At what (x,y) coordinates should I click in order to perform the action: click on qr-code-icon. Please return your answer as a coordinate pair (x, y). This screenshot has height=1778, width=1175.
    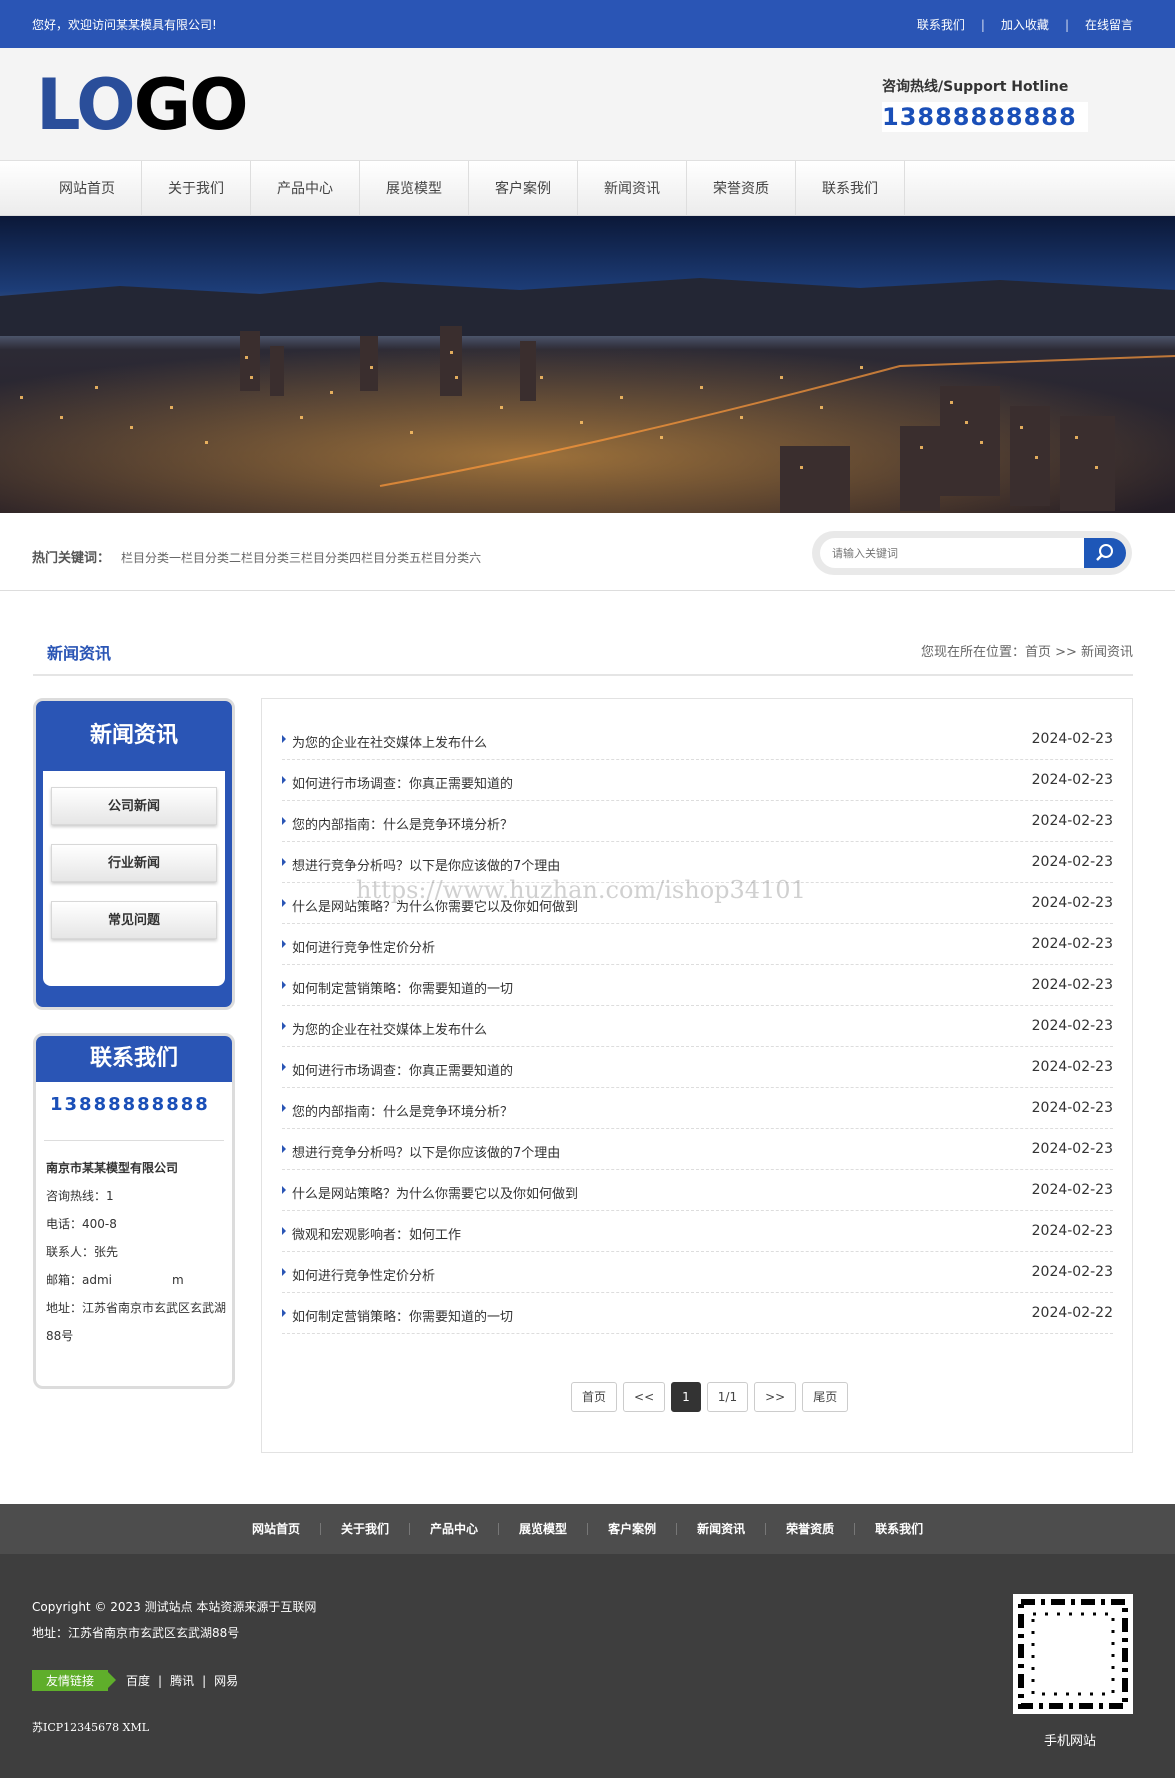
    Looking at the image, I should click on (1073, 1654).